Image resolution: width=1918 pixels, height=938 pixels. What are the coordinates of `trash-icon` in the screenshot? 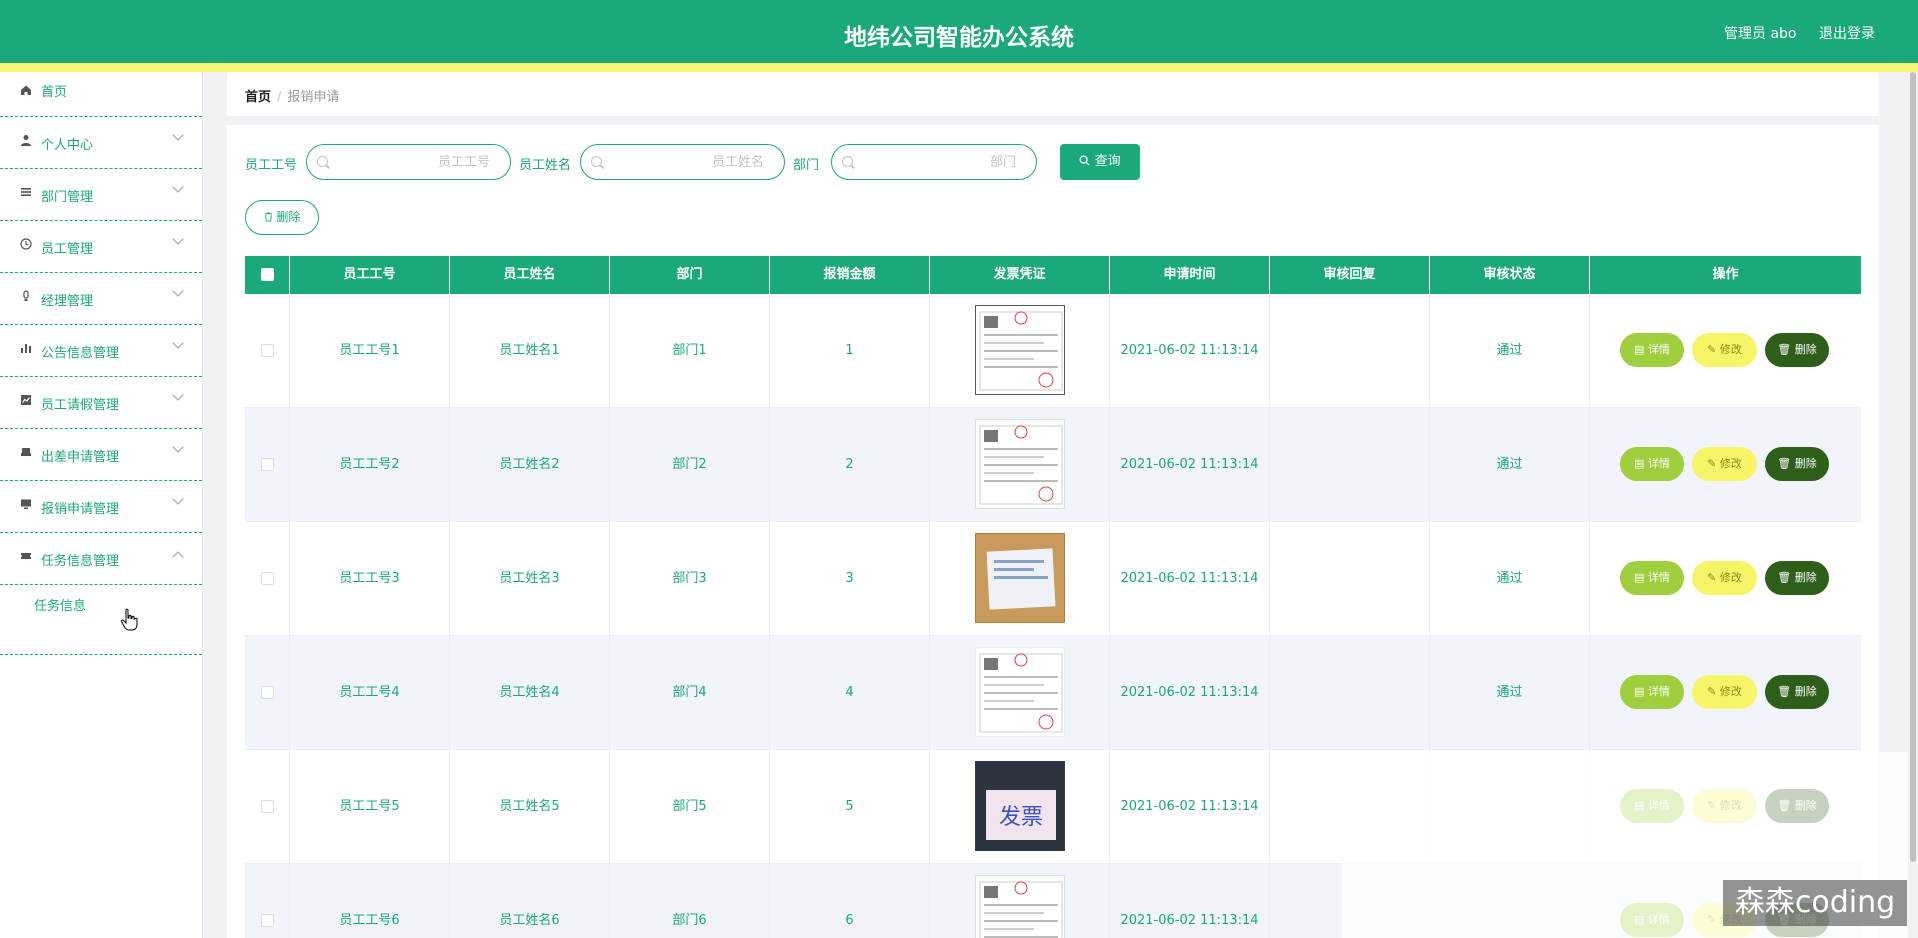 It's located at (268, 217).